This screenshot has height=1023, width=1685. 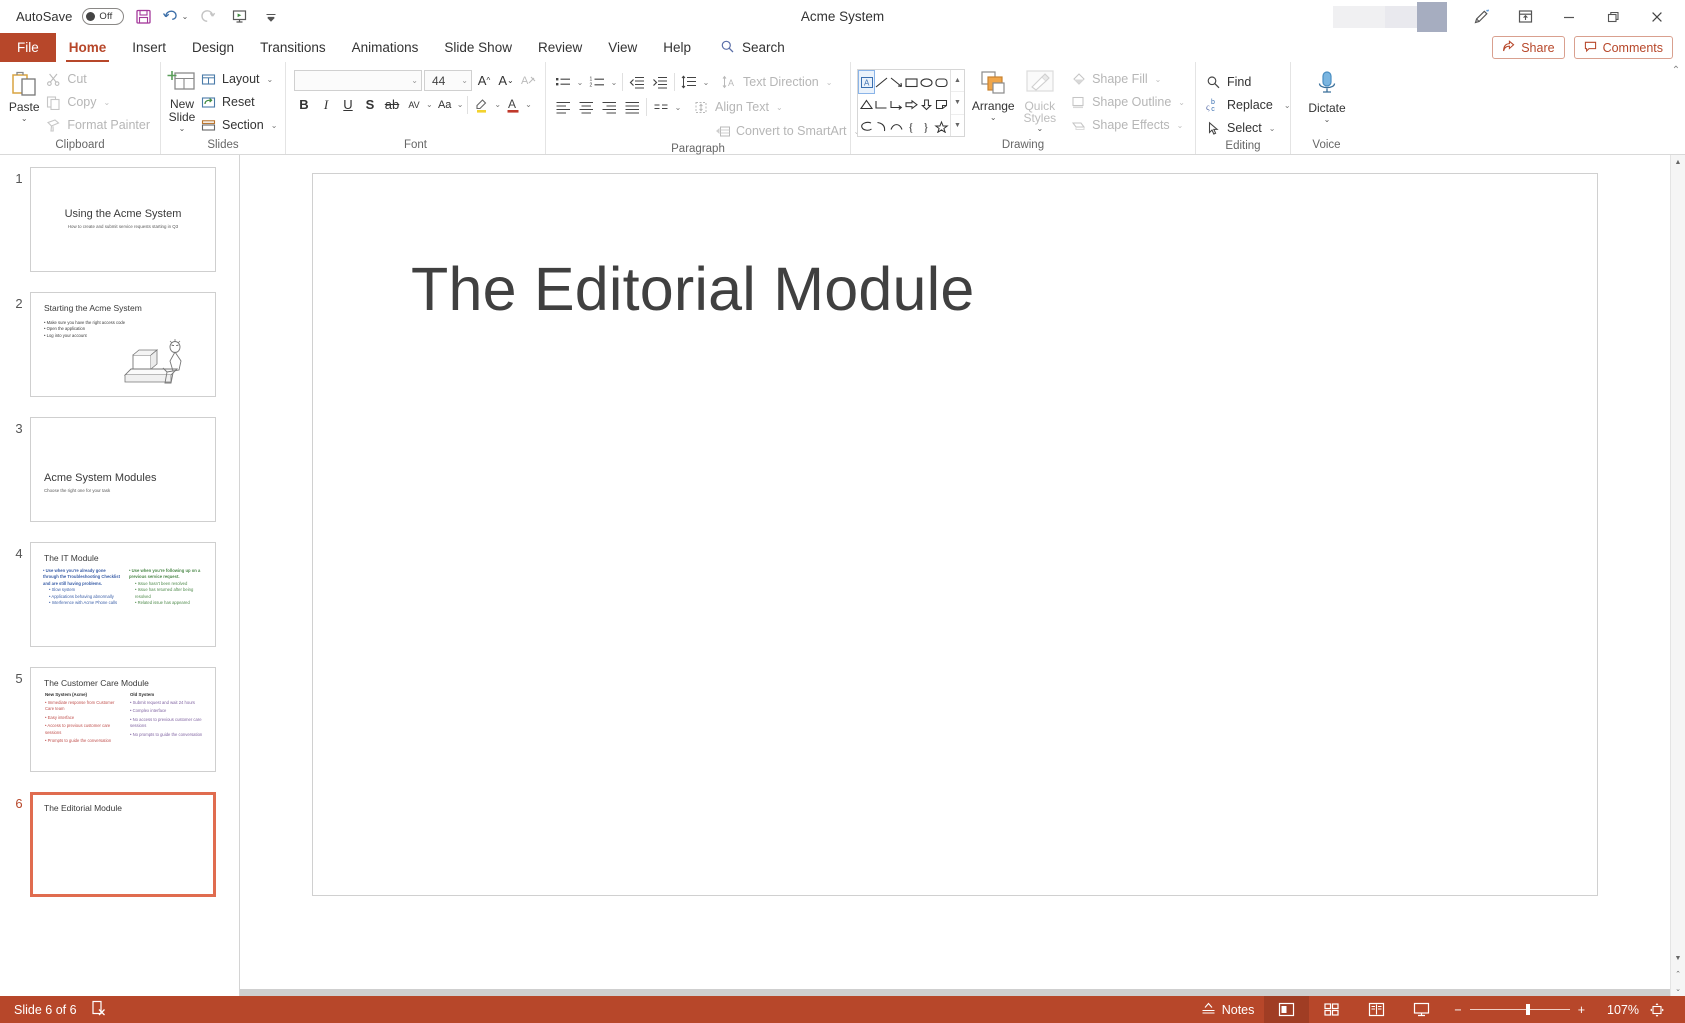 What do you see at coordinates (1039, 129) in the screenshot?
I see `quick-styles-caret-icon: ⌄` at bounding box center [1039, 129].